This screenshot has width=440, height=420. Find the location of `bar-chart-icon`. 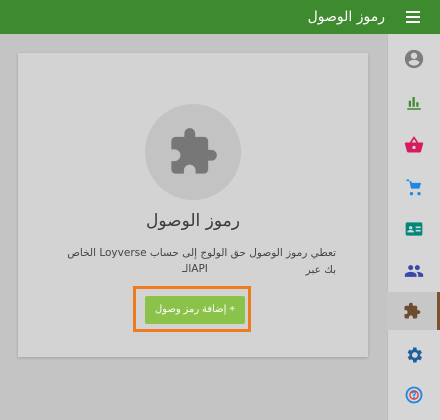

bar-chart-icon is located at coordinates (413, 103).